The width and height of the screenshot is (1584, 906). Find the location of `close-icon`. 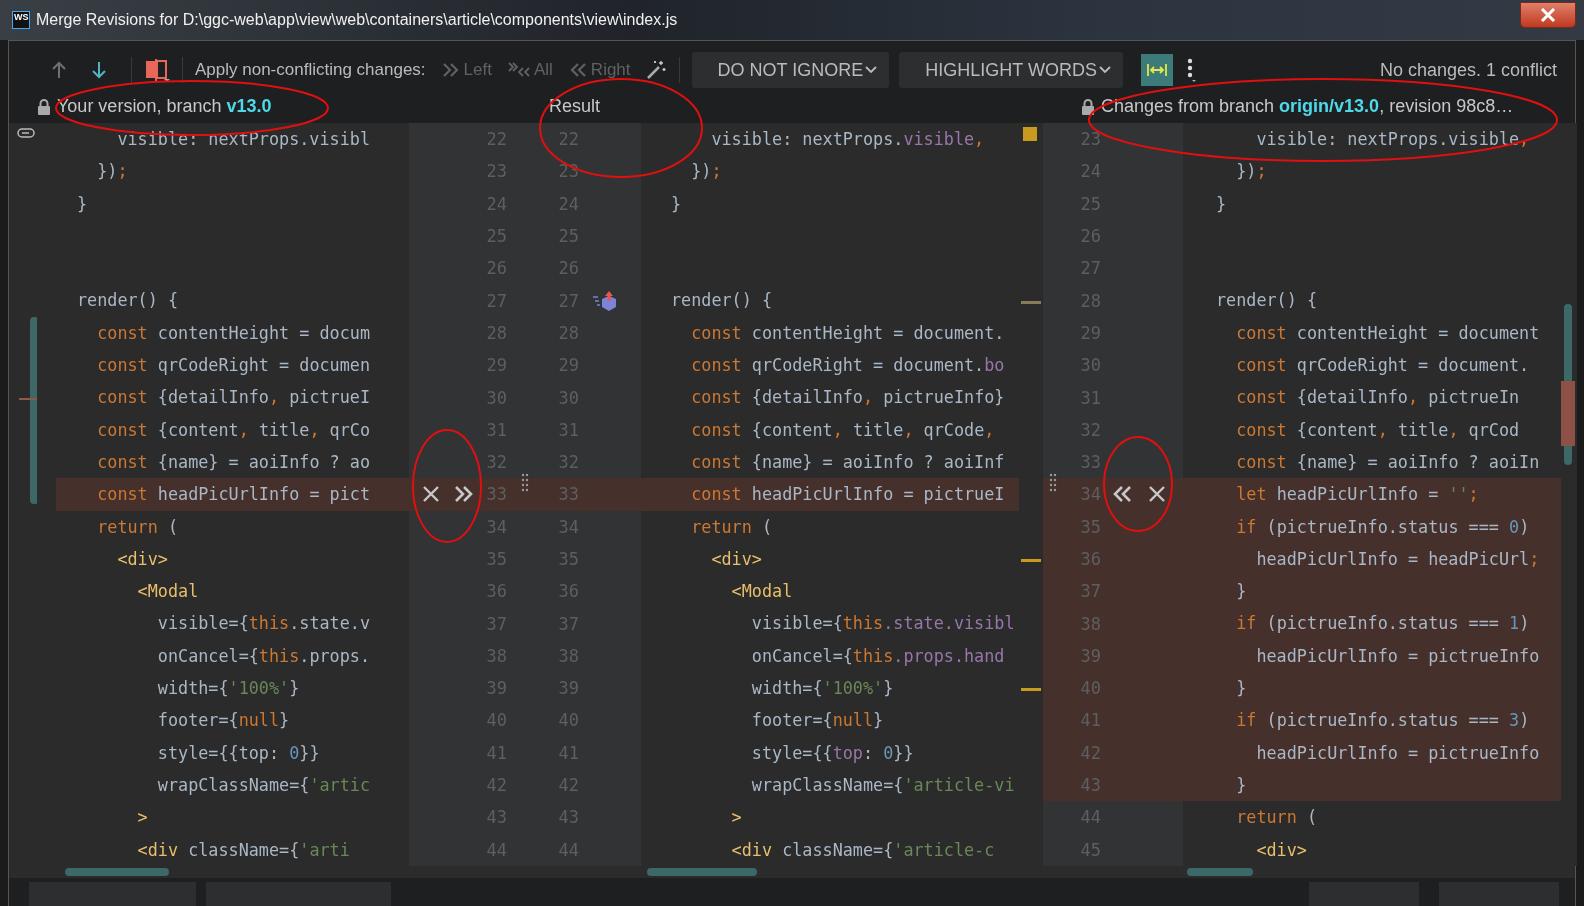

close-icon is located at coordinates (1548, 15).